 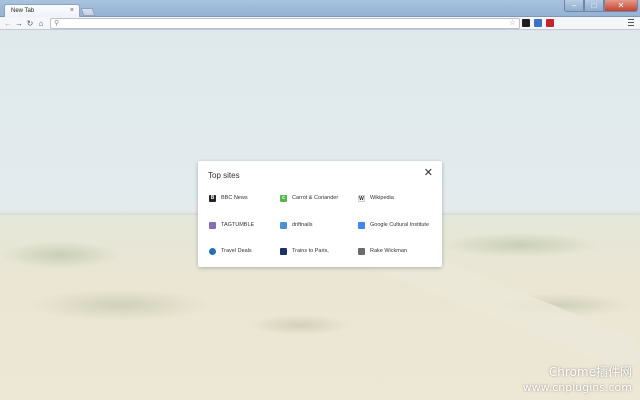 What do you see at coordinates (212, 225) in the screenshot?
I see `tagtumble-icon` at bounding box center [212, 225].